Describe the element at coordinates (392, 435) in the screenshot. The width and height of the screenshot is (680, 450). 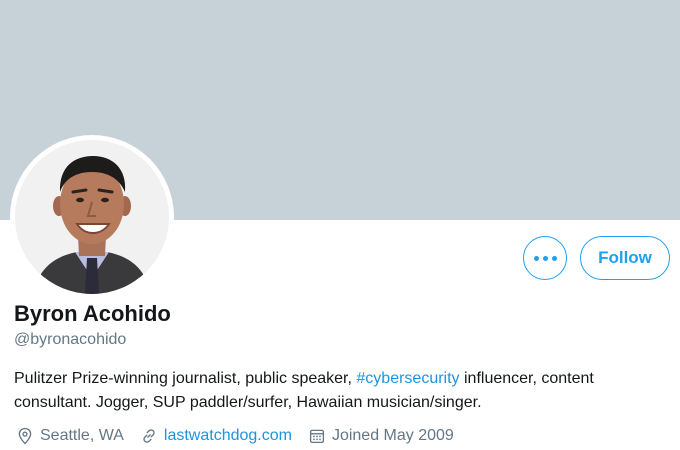
I see `joined-text: Joined May 2009` at that location.